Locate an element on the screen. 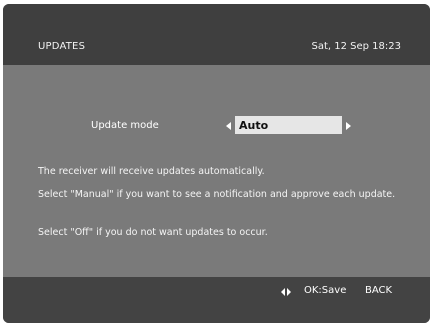 The height and width of the screenshot is (327, 435). update-mode-value: Auto is located at coordinates (254, 125).